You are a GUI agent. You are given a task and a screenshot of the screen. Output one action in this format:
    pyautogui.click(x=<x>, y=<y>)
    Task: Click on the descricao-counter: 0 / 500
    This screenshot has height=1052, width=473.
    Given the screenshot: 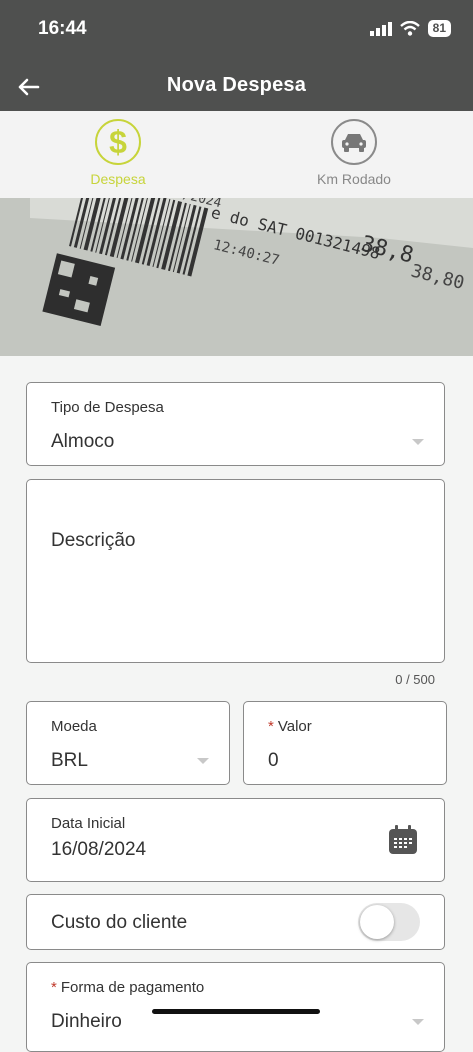 What is the action you would take?
    pyautogui.click(x=415, y=679)
    